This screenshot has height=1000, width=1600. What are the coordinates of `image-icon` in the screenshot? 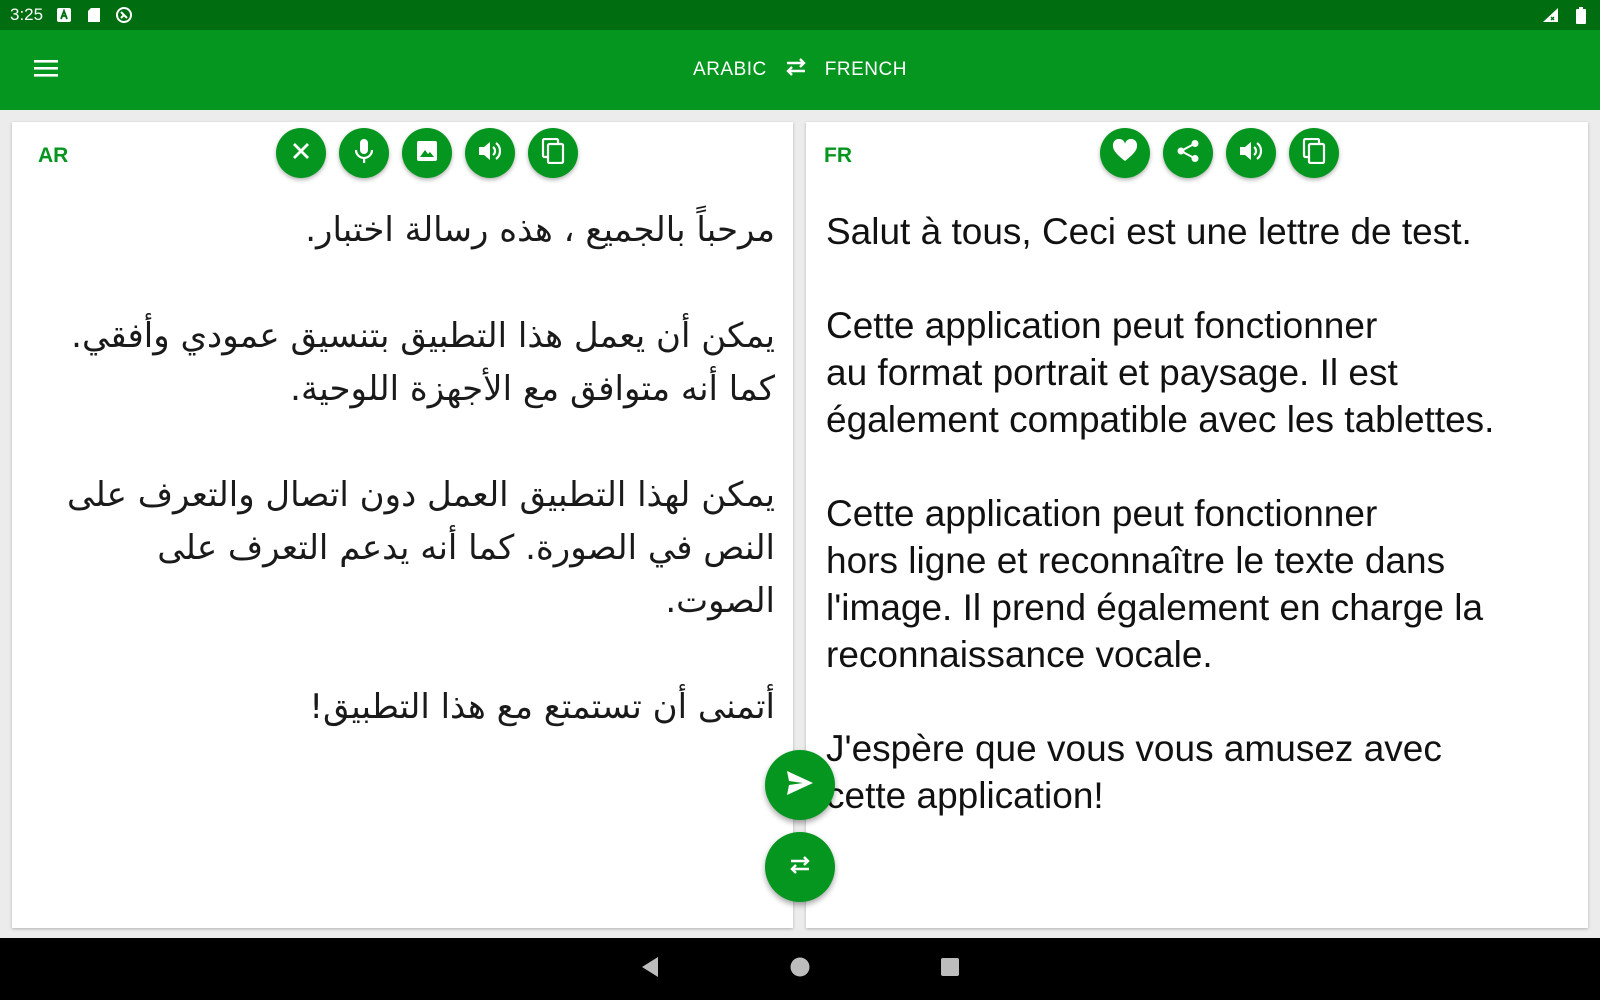 It's located at (427, 153).